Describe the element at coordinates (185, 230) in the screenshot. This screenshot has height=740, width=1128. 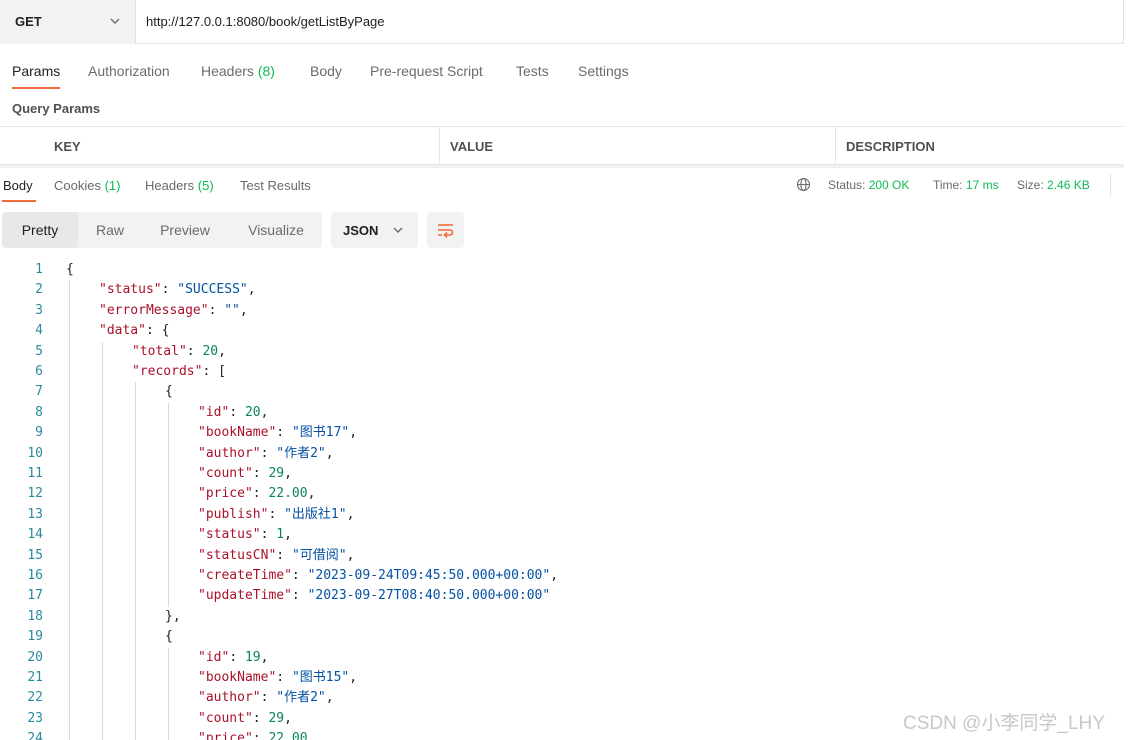
I see `view-preview-button: Preview` at that location.